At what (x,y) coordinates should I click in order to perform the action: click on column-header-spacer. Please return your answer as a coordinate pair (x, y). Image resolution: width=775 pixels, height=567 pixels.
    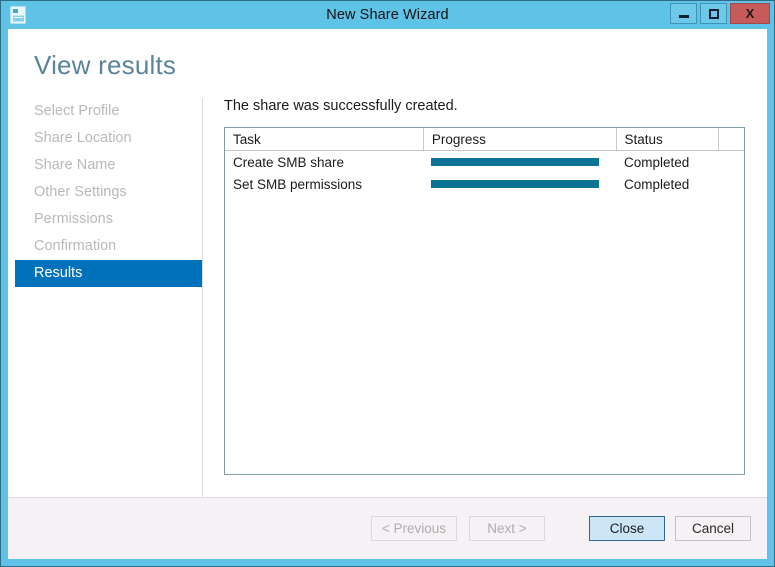
    Looking at the image, I should click on (731, 139).